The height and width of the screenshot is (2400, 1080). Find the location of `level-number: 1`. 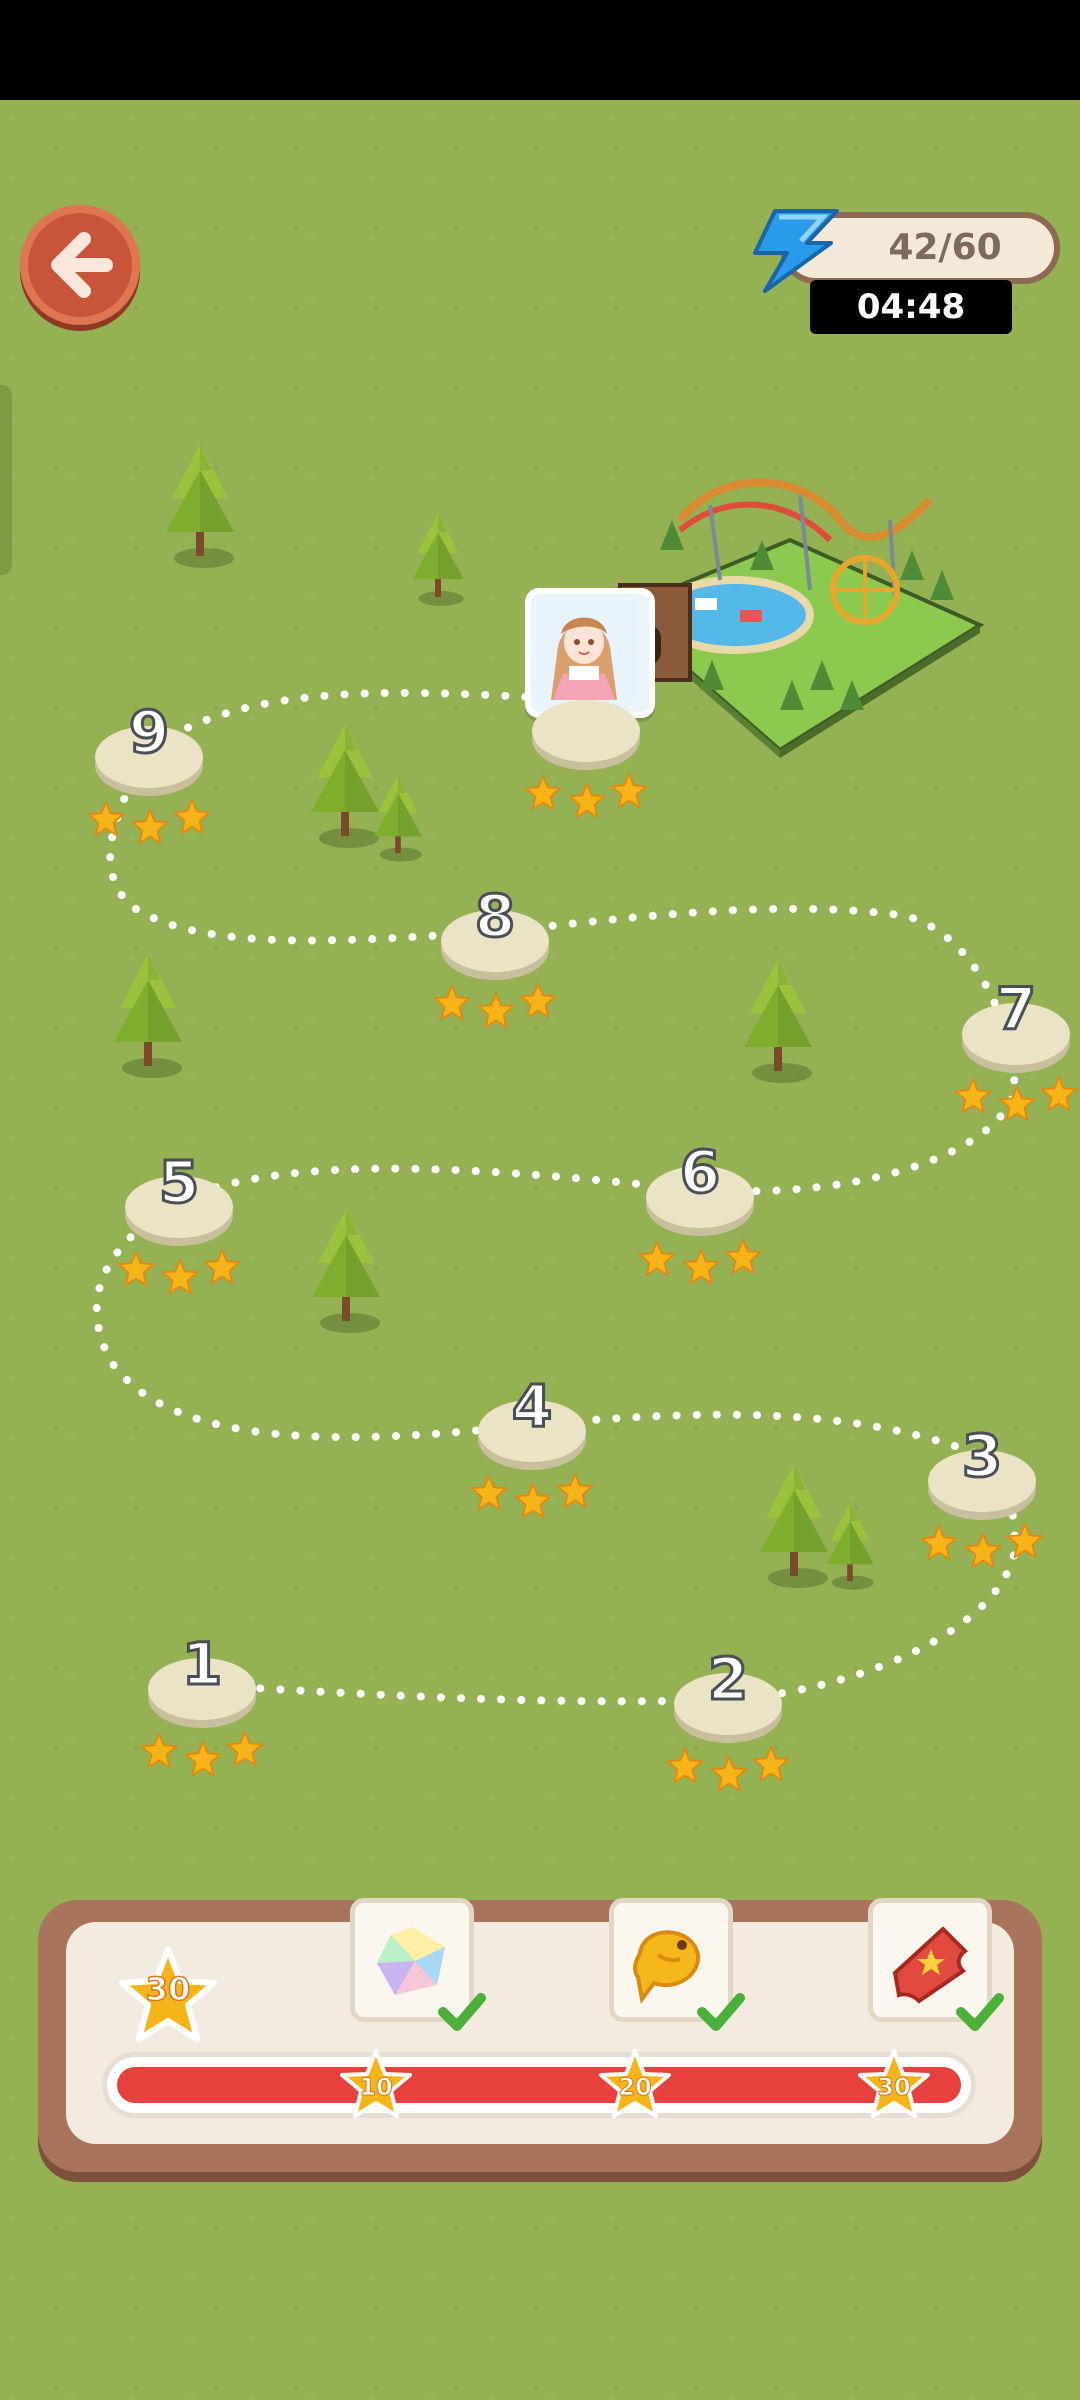

level-number: 1 is located at coordinates (201, 1664).